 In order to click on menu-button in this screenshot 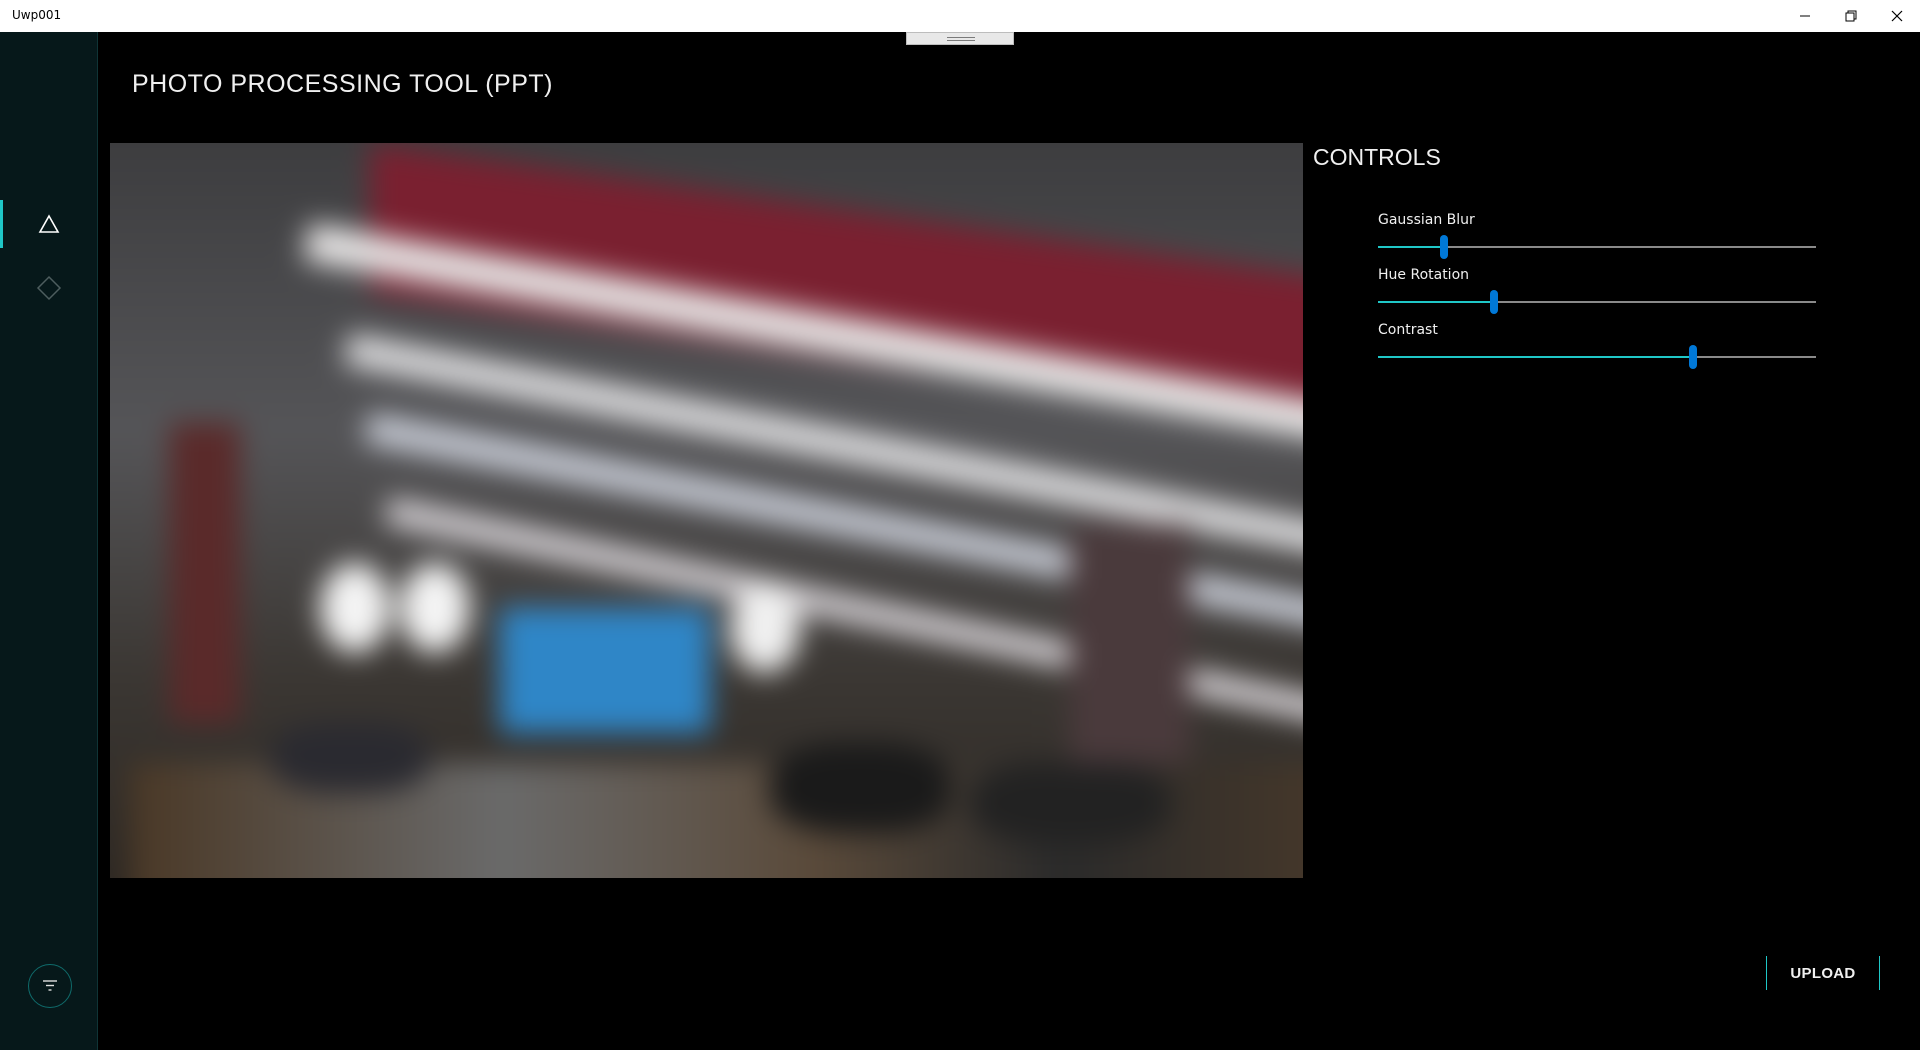, I will do `click(50, 986)`.